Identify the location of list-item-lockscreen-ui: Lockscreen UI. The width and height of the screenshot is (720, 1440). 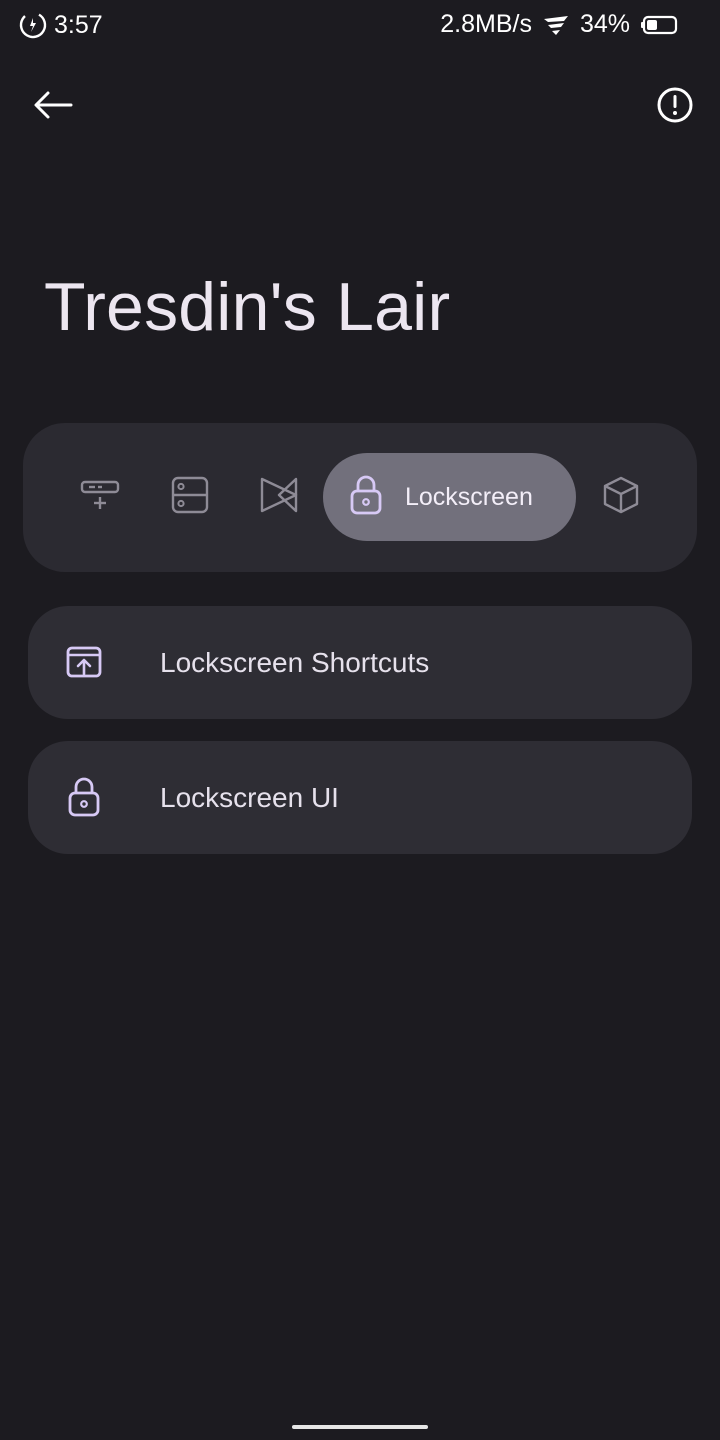
(360, 797).